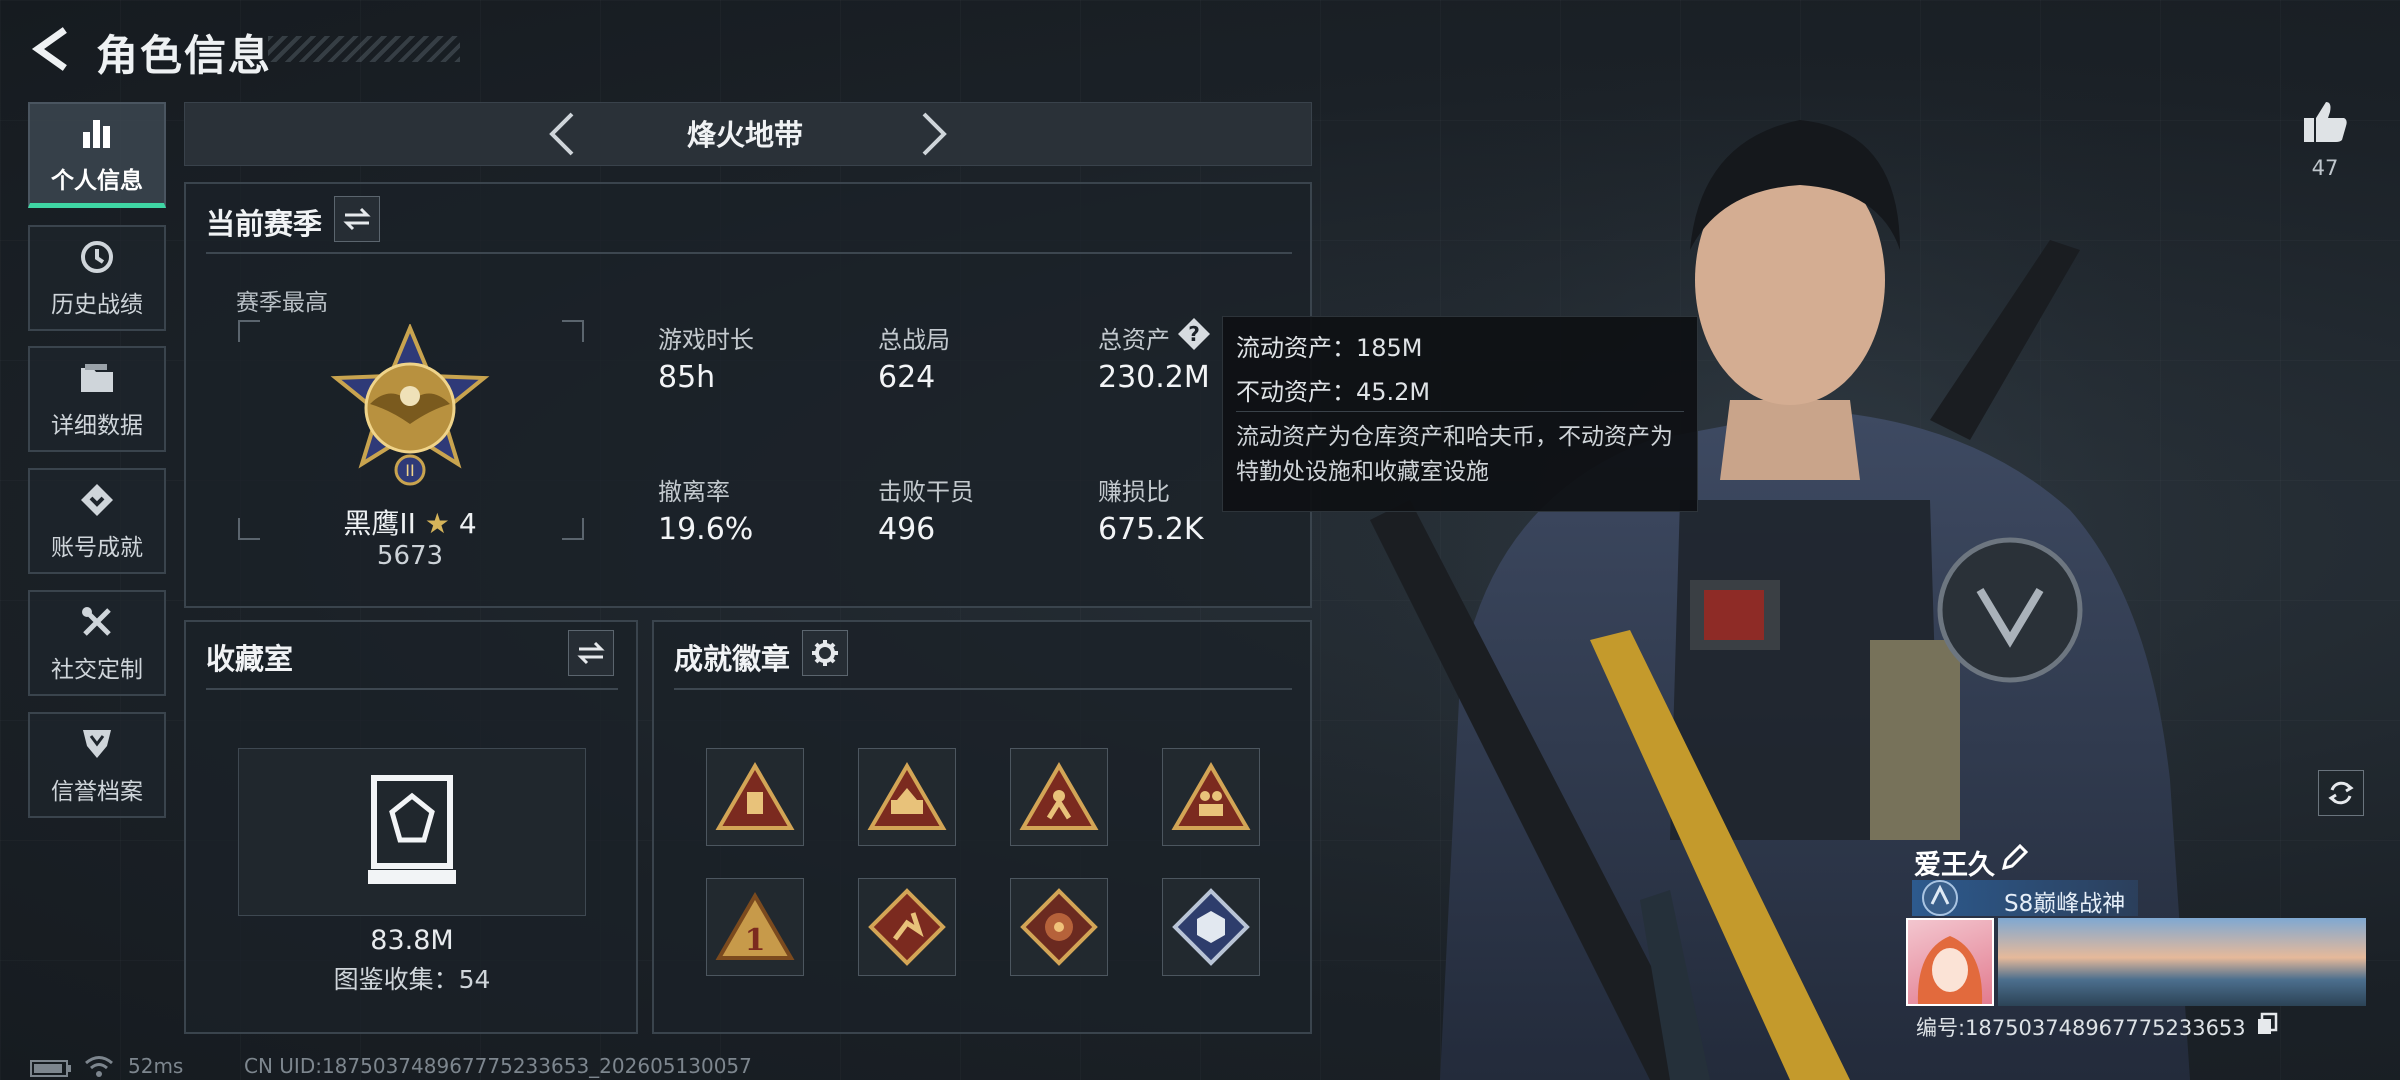 Image resolution: width=2400 pixels, height=1080 pixels. I want to click on runner-badge-icon, so click(907, 927).